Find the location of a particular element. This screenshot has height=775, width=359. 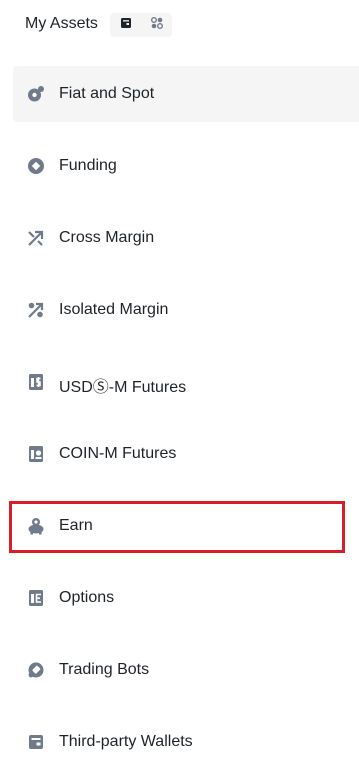

grid-view-button is located at coordinates (156, 25).